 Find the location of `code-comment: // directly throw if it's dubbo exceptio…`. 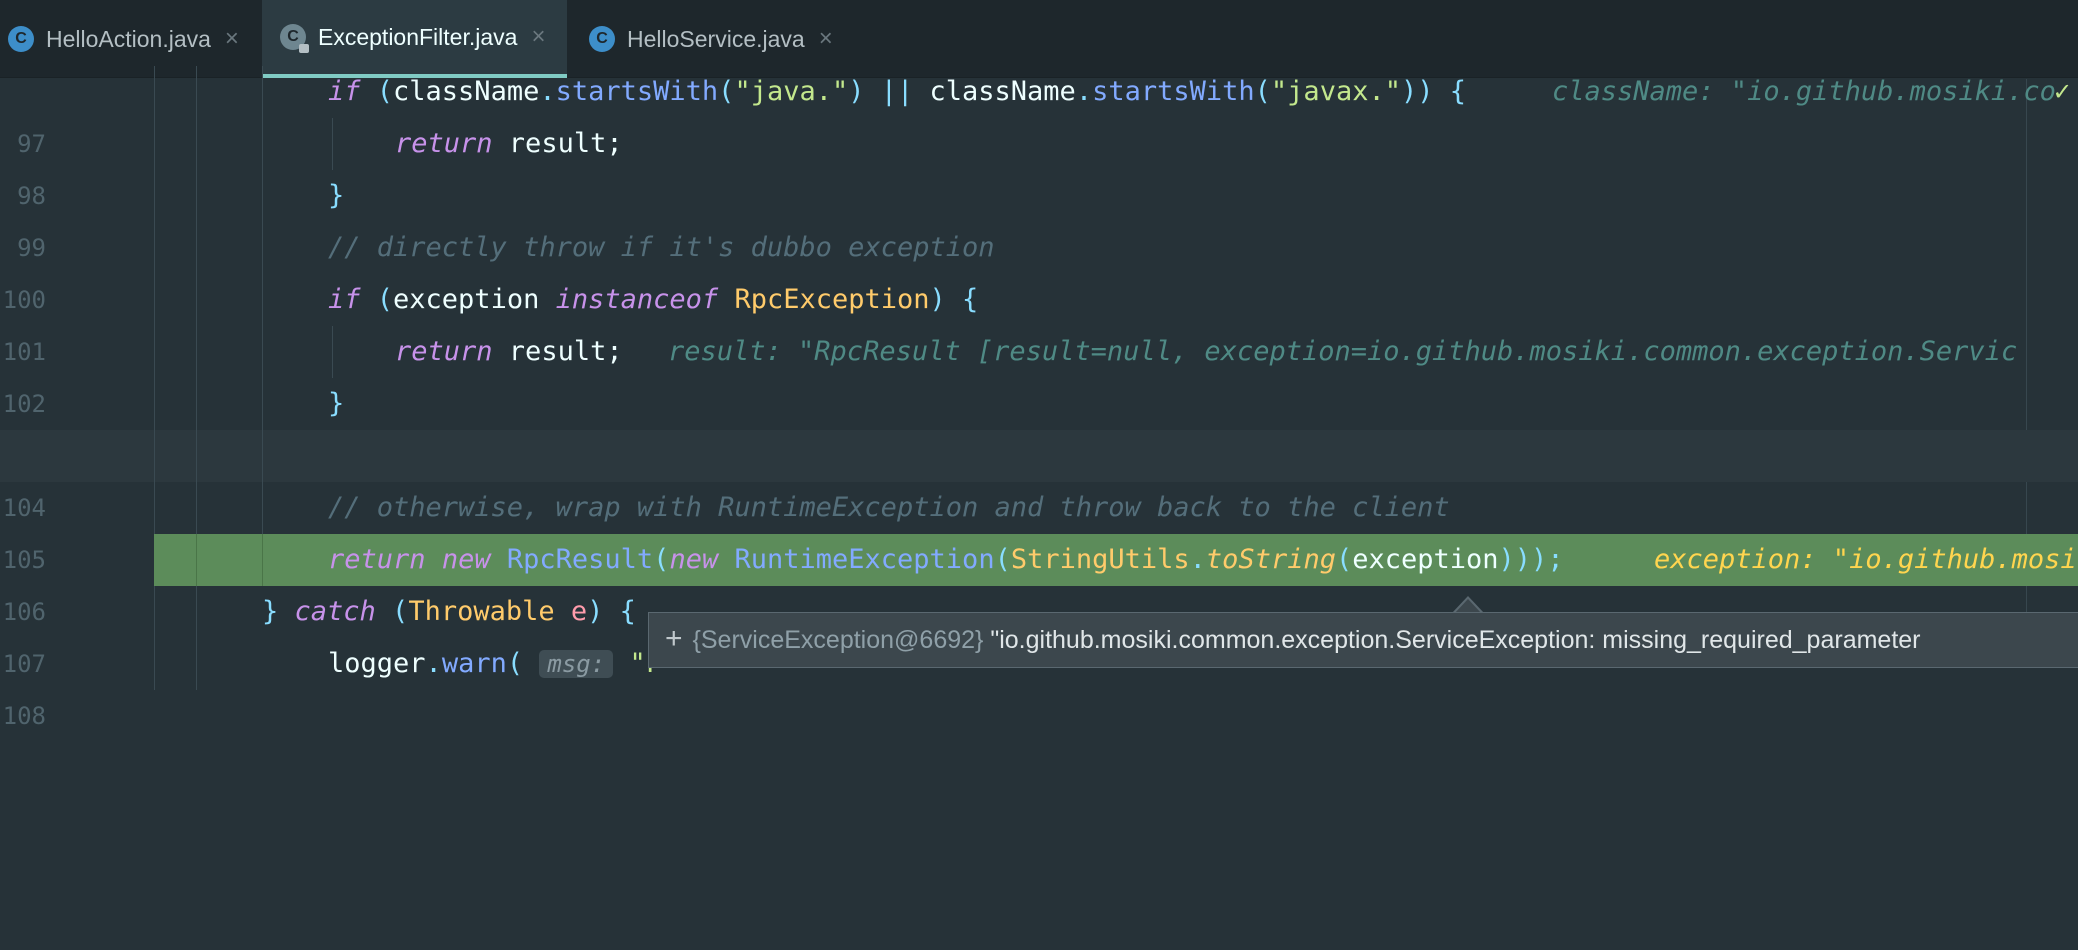

code-comment: // directly throw if it's dubbo exceptio… is located at coordinates (661, 247).